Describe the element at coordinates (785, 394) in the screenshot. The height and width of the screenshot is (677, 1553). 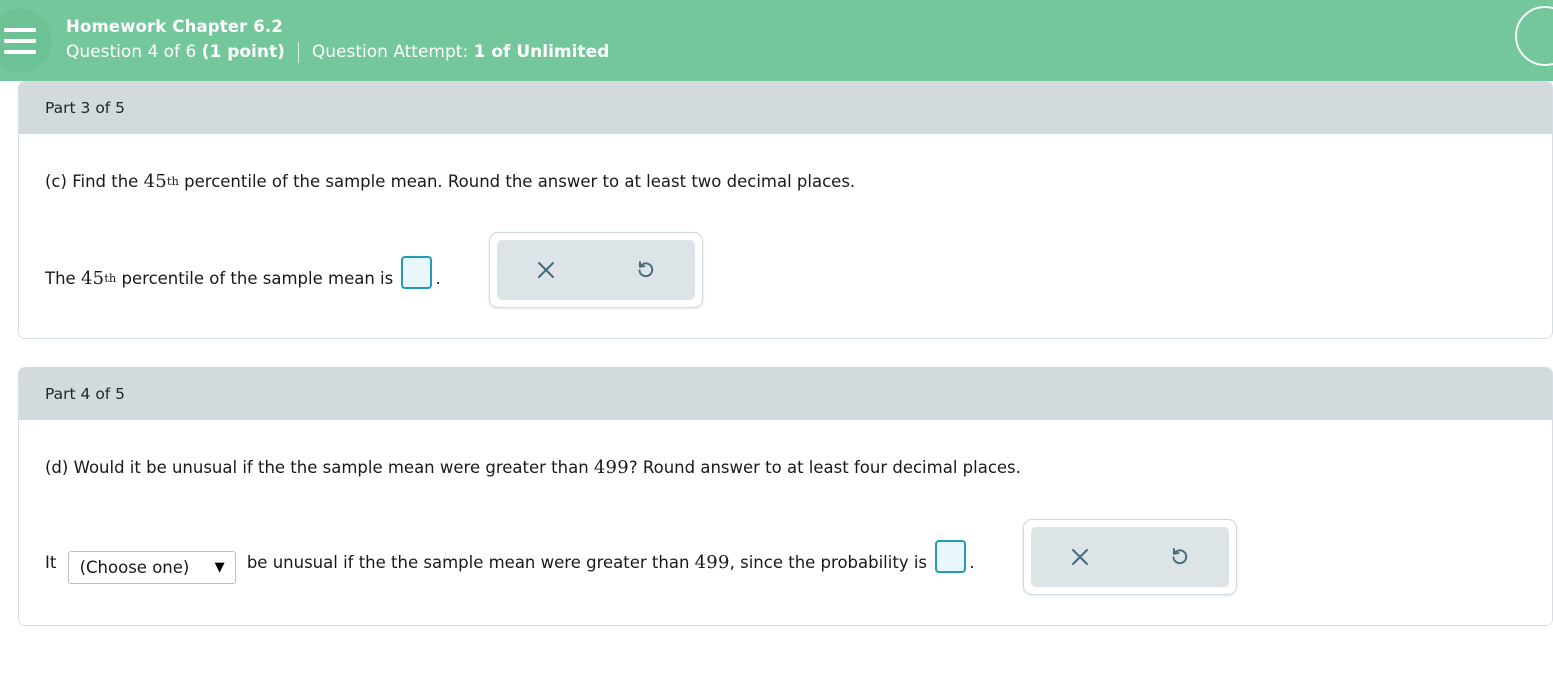
I see `part-4-header: Part 4 of 5` at that location.